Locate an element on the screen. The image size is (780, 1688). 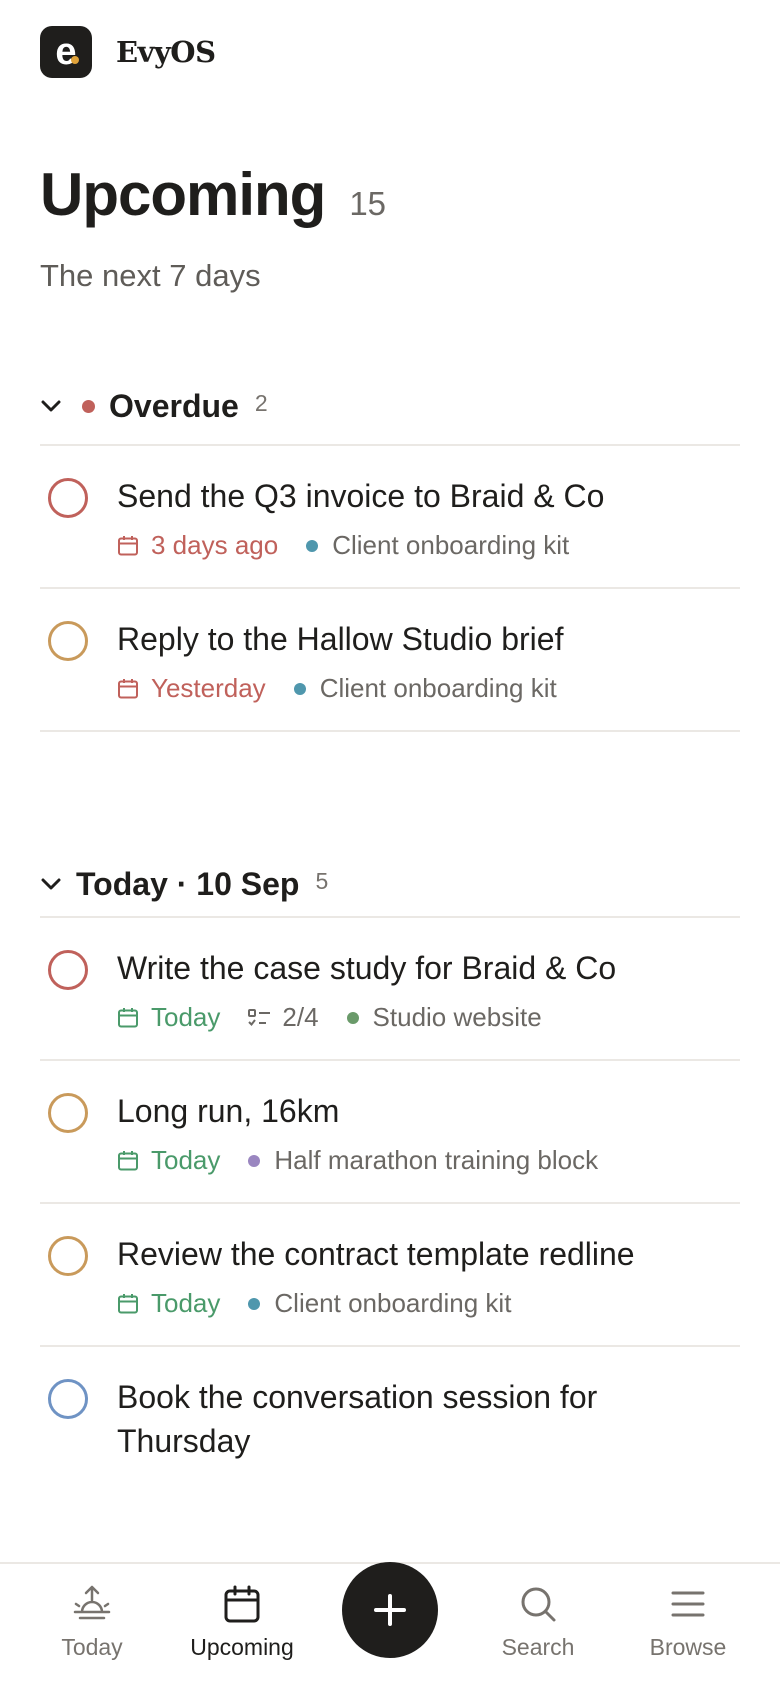
tab-label: Browse is located at coordinates (688, 1647).